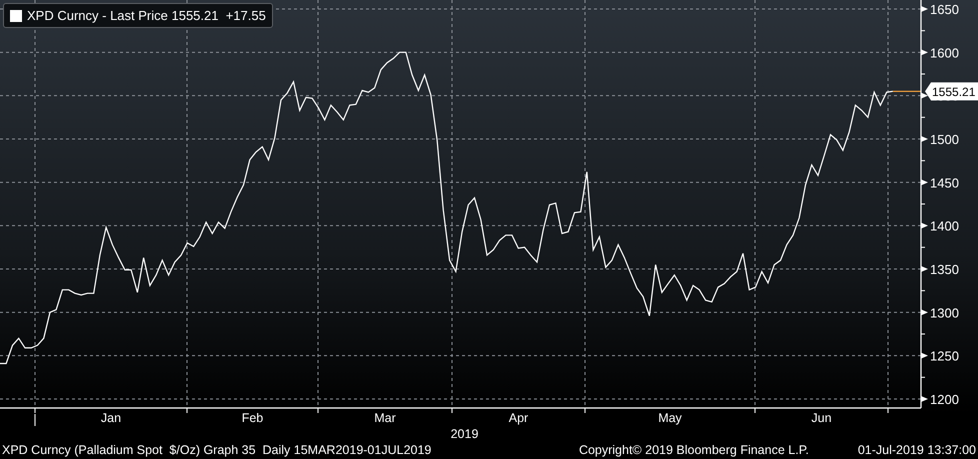 The height and width of the screenshot is (459, 978). Describe the element at coordinates (944, 10) in the screenshot. I see `axis-label: 1650` at that location.